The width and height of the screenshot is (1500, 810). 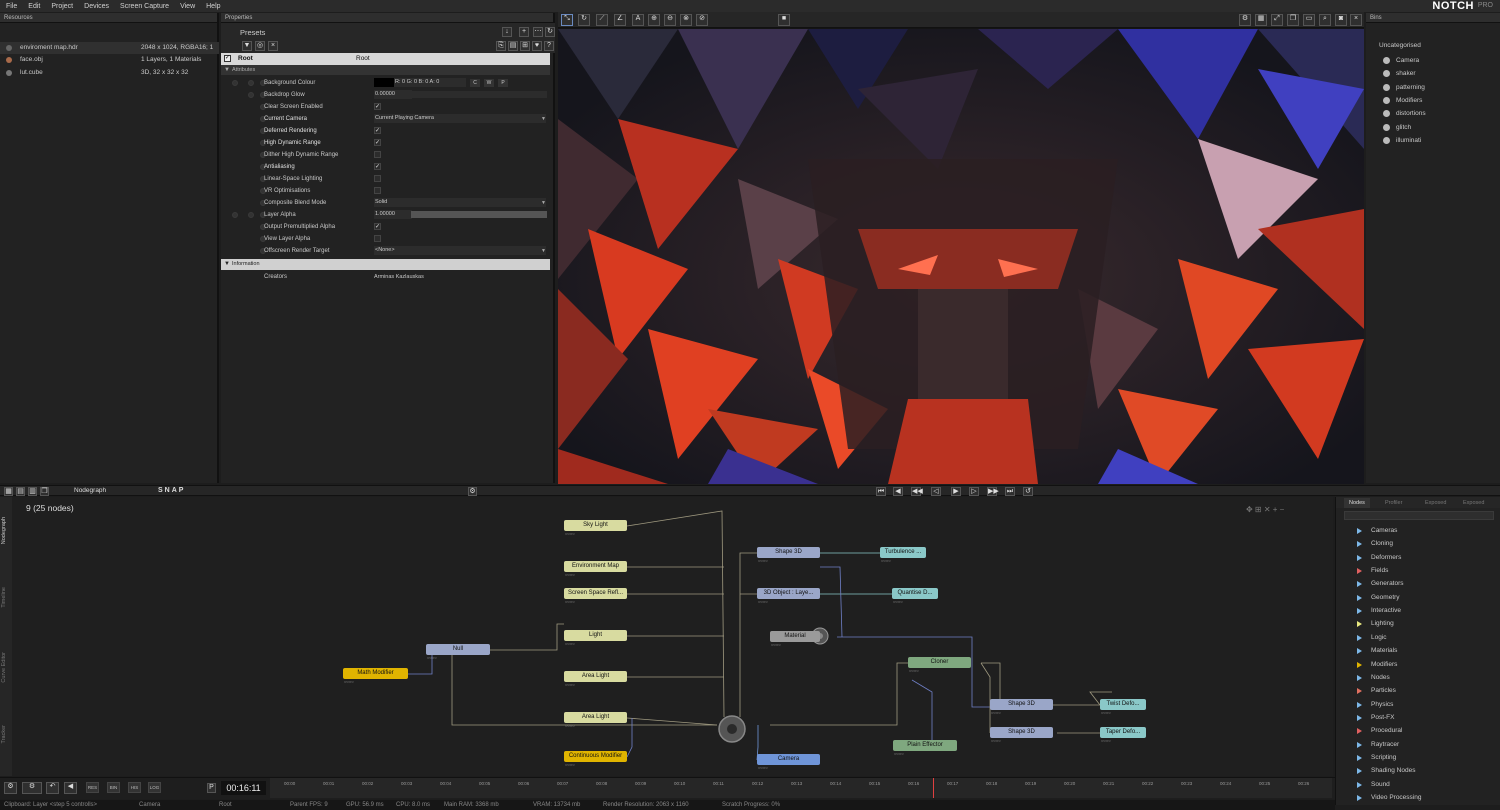 What do you see at coordinates (32, 788) in the screenshot?
I see `options-icon: ⚙` at bounding box center [32, 788].